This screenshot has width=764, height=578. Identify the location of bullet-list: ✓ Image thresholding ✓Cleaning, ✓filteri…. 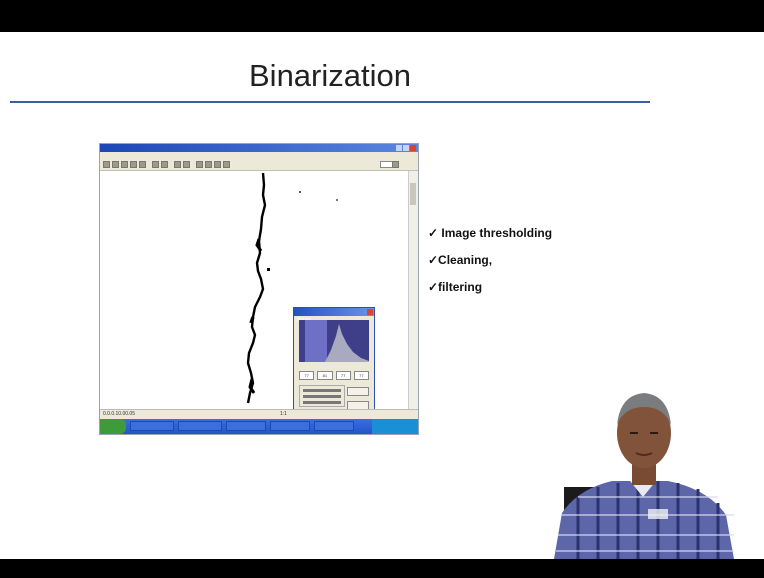
(490, 265).